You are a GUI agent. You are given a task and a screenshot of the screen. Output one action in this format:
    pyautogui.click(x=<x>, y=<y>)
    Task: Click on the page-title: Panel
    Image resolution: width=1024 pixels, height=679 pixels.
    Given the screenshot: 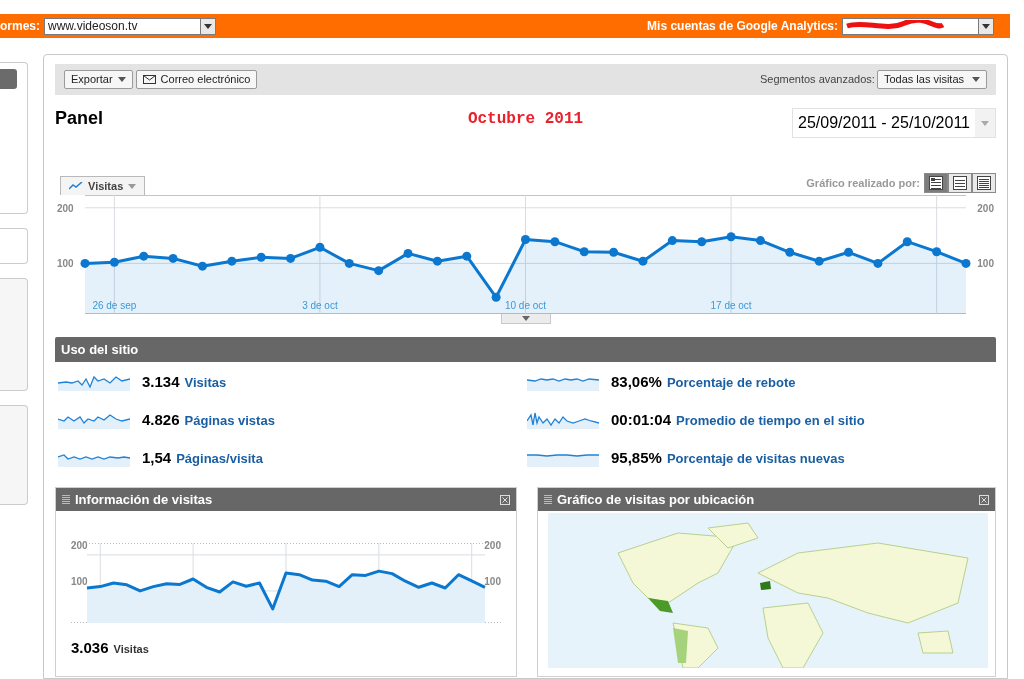 What is the action you would take?
    pyautogui.click(x=80, y=118)
    